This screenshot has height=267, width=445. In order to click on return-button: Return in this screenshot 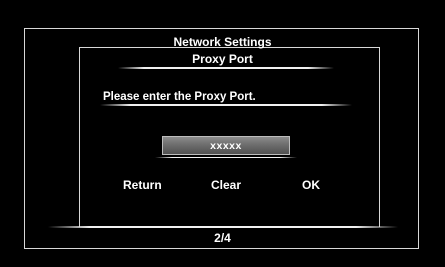, I will do `click(142, 185)`.